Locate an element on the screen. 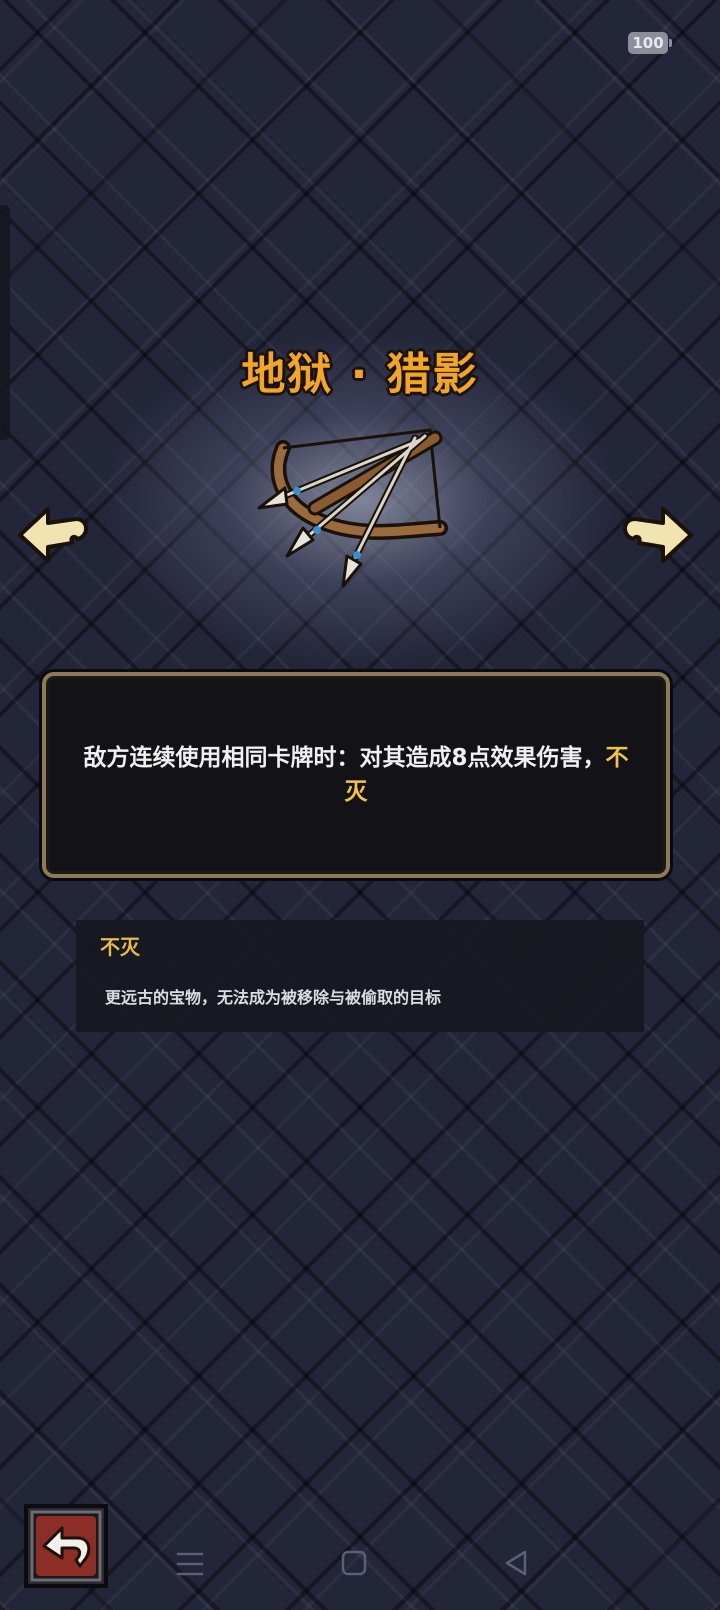  battery-indicator: 100 is located at coordinates (650, 43).